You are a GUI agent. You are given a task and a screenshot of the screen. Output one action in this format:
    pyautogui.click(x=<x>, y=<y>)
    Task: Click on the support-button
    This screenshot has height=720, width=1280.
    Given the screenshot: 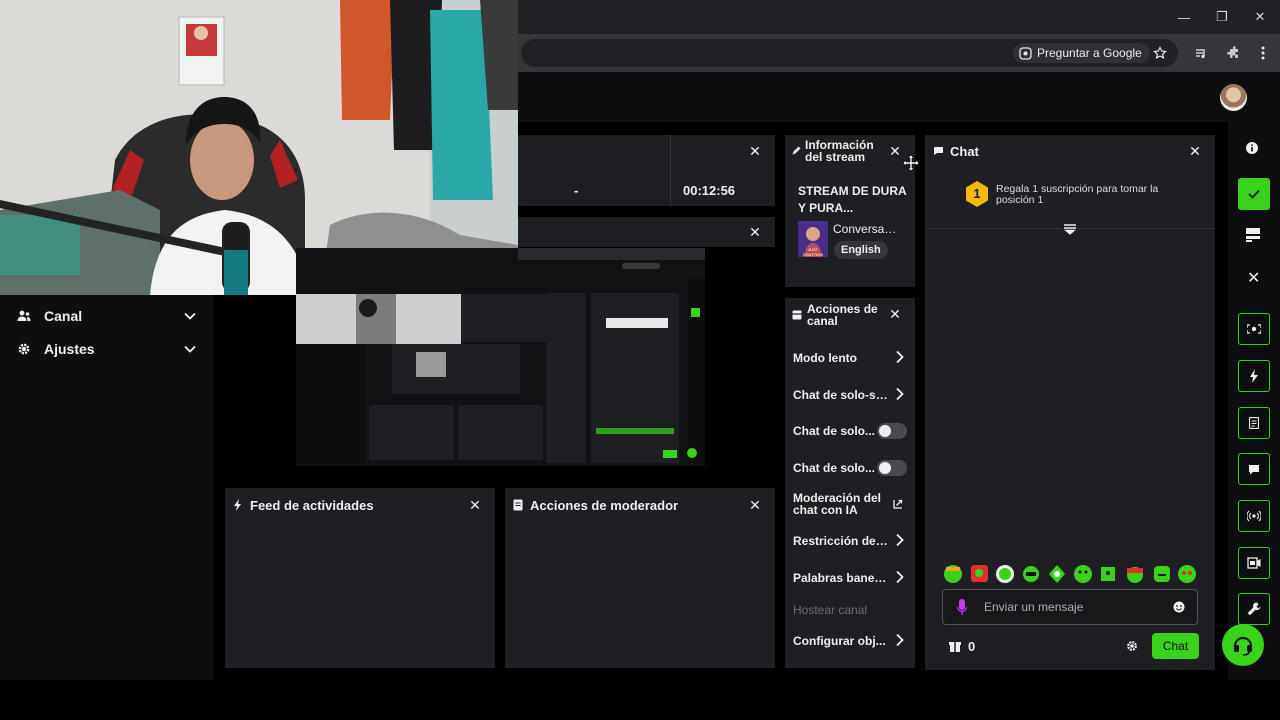 What is the action you would take?
    pyautogui.click(x=1243, y=645)
    